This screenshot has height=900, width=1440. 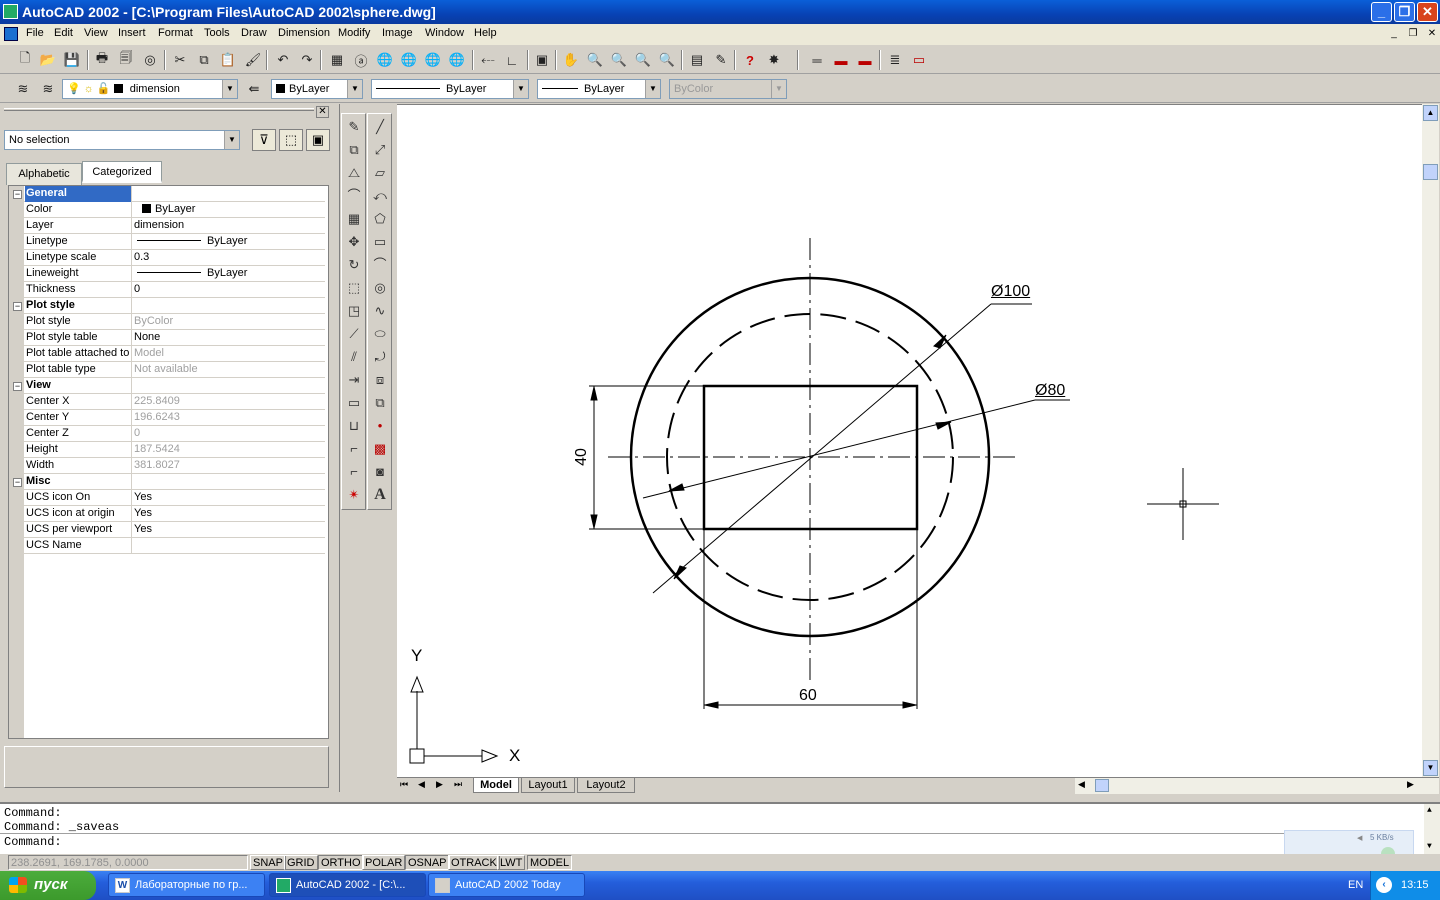 I want to click on property-value: Not available, so click(x=228, y=370).